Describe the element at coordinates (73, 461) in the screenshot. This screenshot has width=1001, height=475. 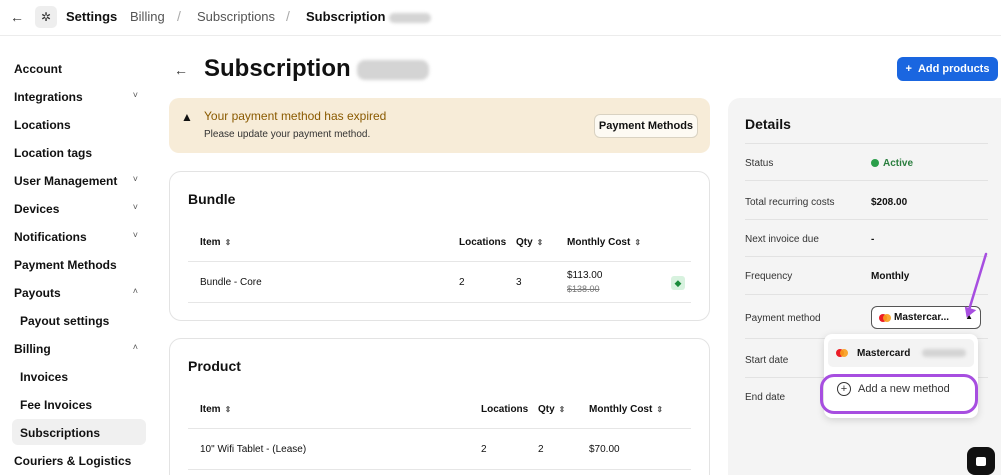
I see `sidebar-item-label: Couriers & Logistics` at that location.